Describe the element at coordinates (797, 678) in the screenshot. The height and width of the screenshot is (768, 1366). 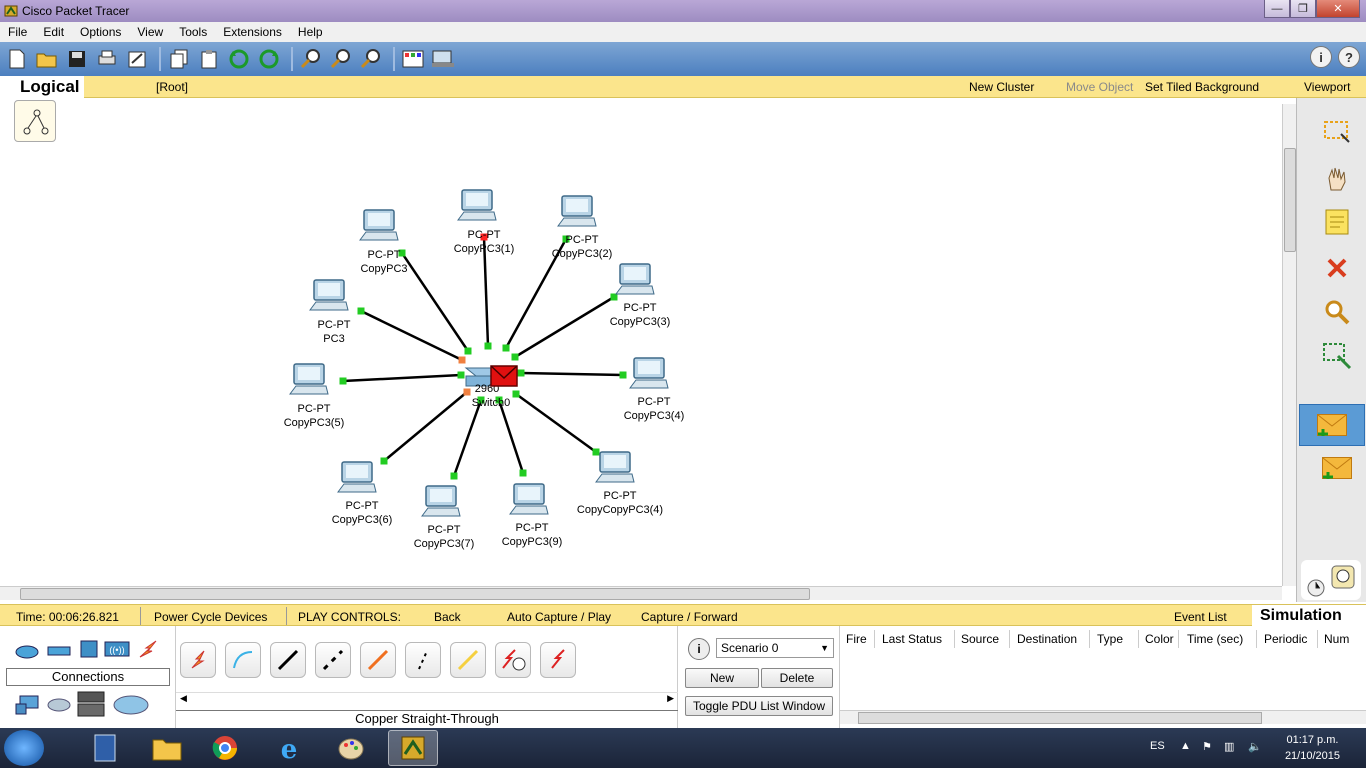
I see `delete-scenario-button: Delete` at that location.